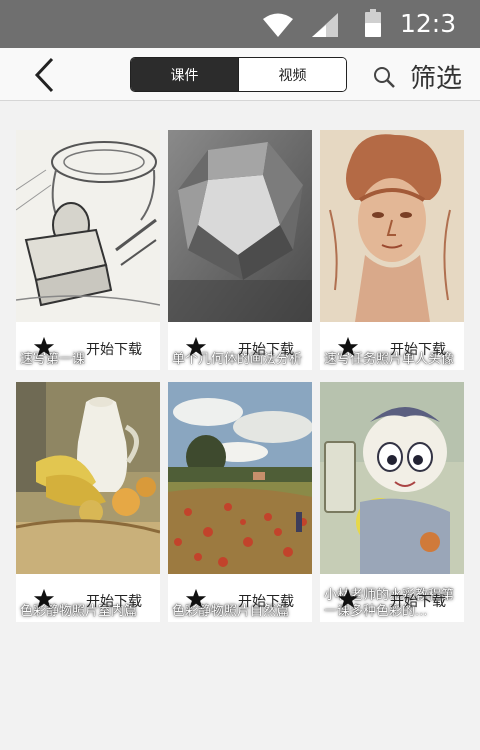 The width and height of the screenshot is (480, 750). Describe the element at coordinates (325, 25) in the screenshot. I see `signal-icon` at that location.